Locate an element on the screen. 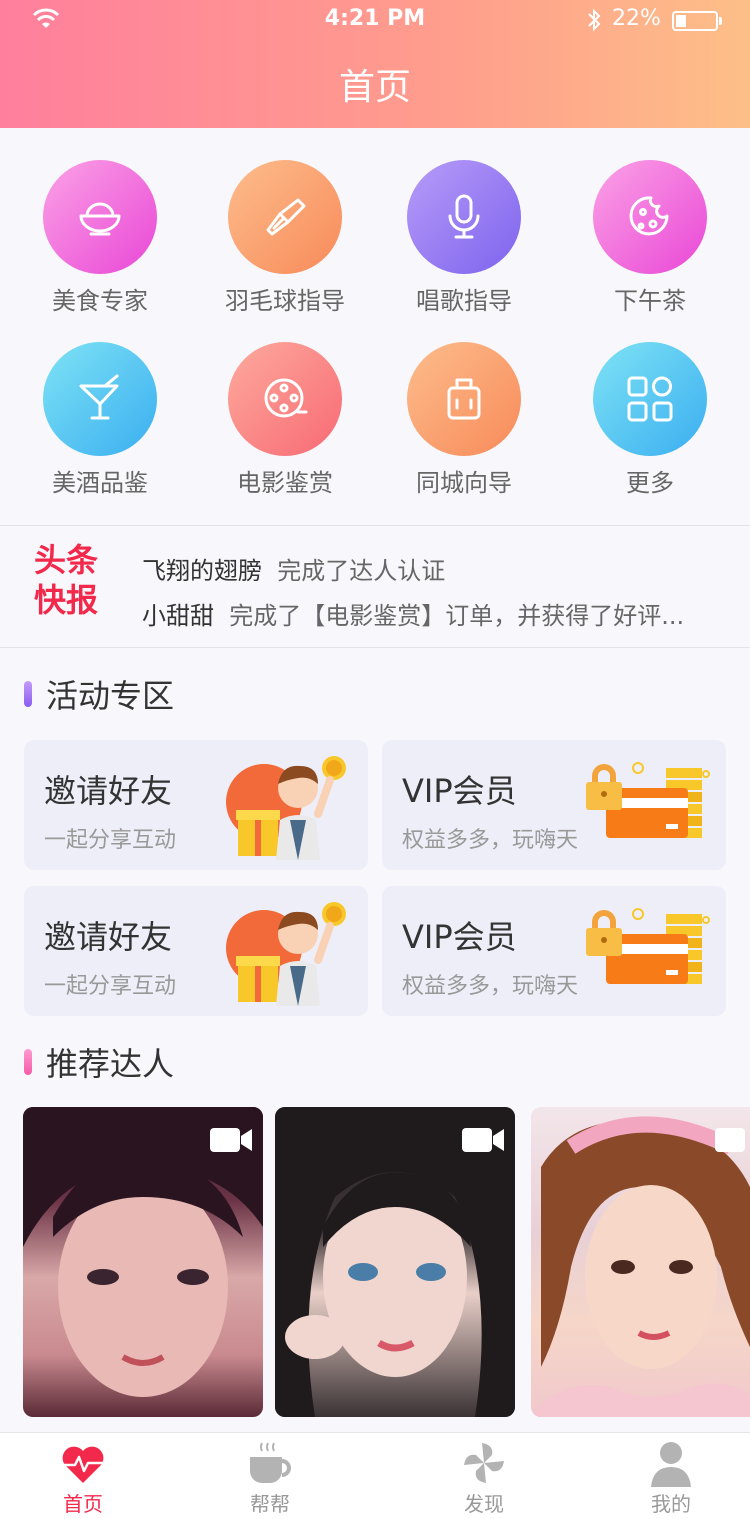  shuttlecock-icon is located at coordinates (285, 217).